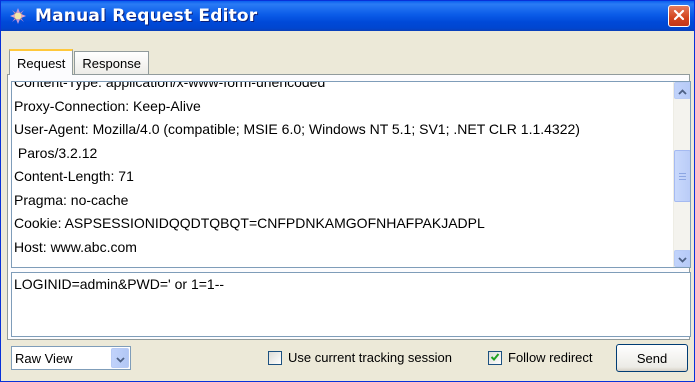  Describe the element at coordinates (18, 16) in the screenshot. I see `paros-app-icon` at that location.